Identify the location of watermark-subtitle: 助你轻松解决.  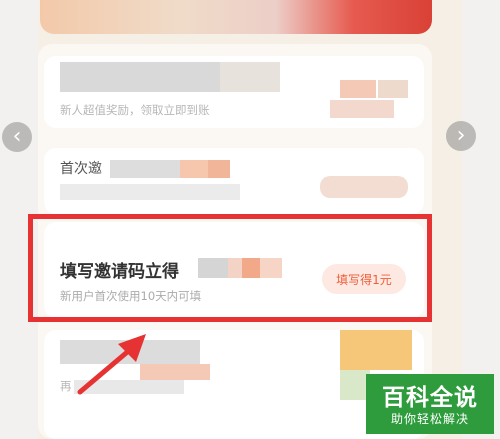
(429, 419).